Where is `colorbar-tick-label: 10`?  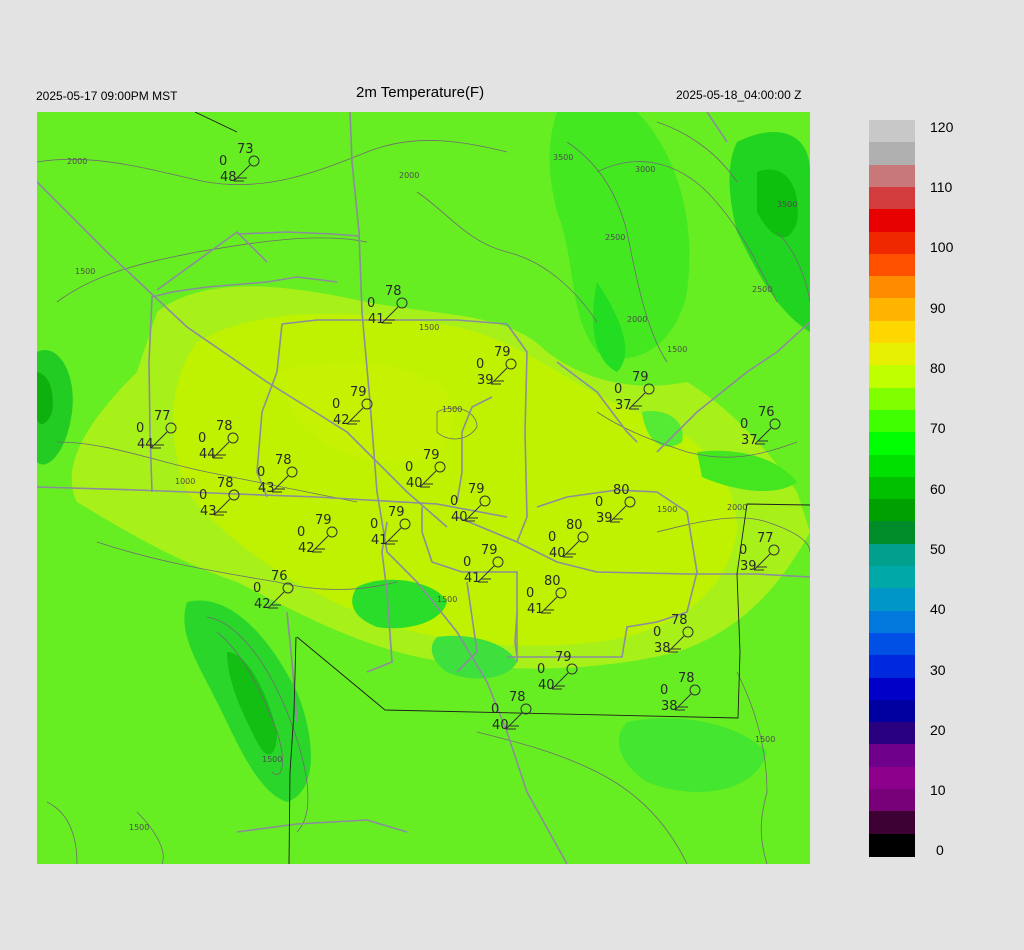 colorbar-tick-label: 10 is located at coordinates (938, 790).